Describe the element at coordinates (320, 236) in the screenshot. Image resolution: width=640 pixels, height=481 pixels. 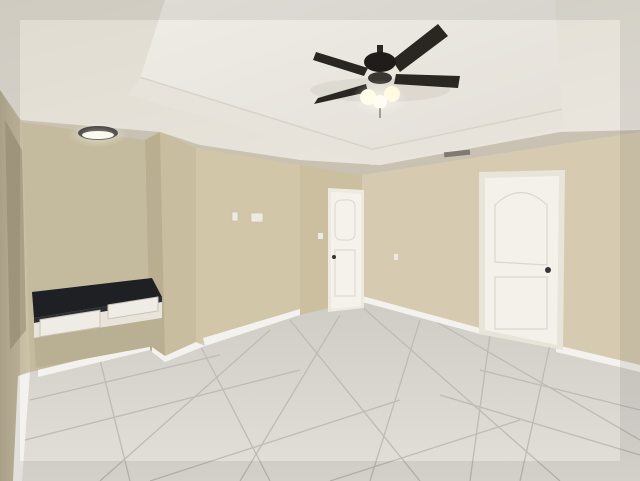
I see `thermostat` at that location.